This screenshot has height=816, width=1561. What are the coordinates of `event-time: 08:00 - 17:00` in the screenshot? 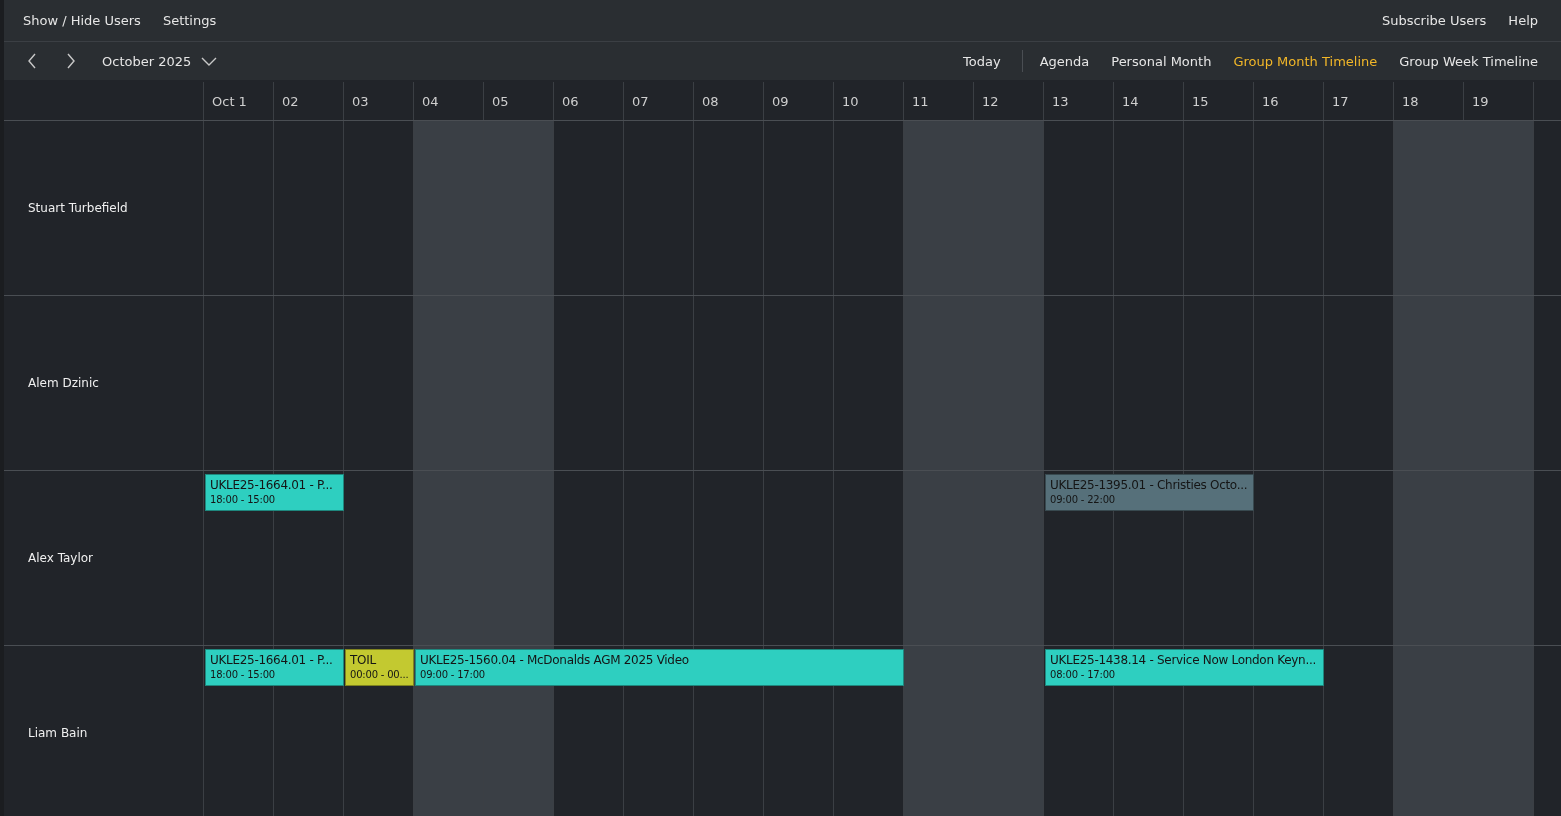 It's located at (1083, 674).